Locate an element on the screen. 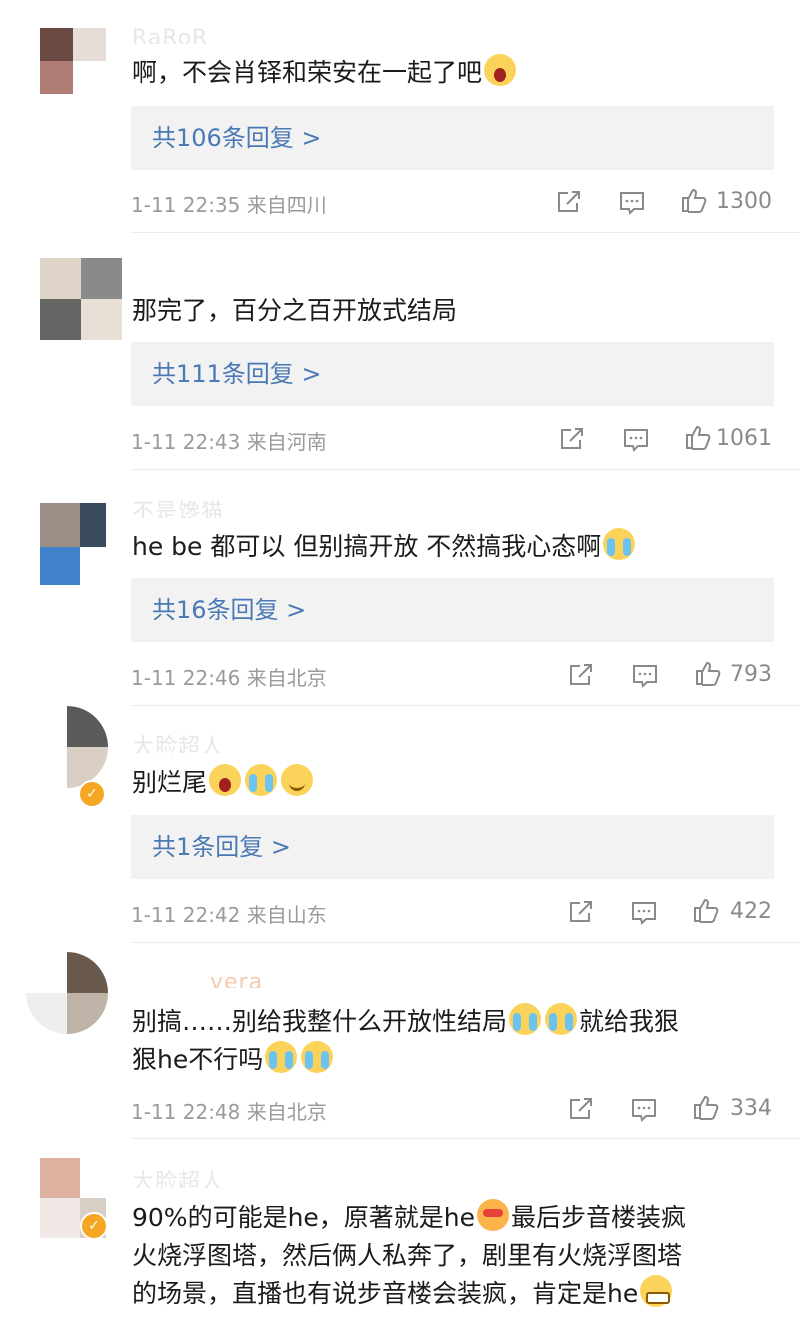  comment-text: 那完了，百分之百开放式结局 is located at coordinates (451, 311).